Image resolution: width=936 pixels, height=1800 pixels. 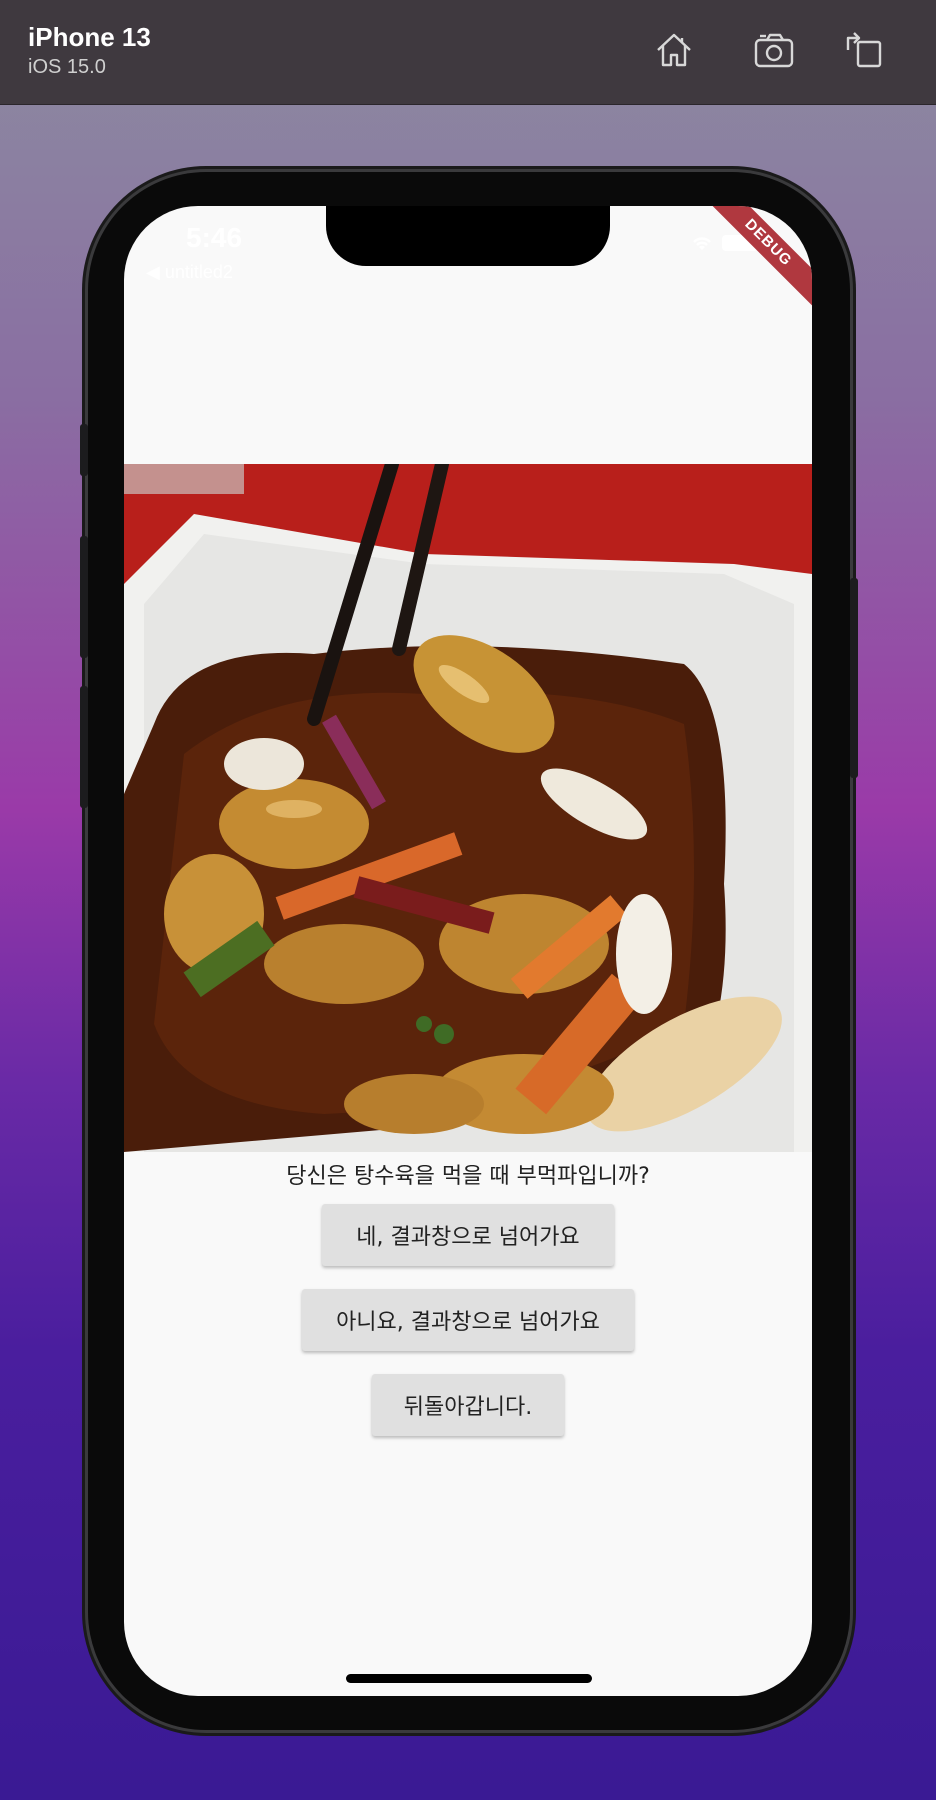 I want to click on home-icon, so click(x=674, y=50).